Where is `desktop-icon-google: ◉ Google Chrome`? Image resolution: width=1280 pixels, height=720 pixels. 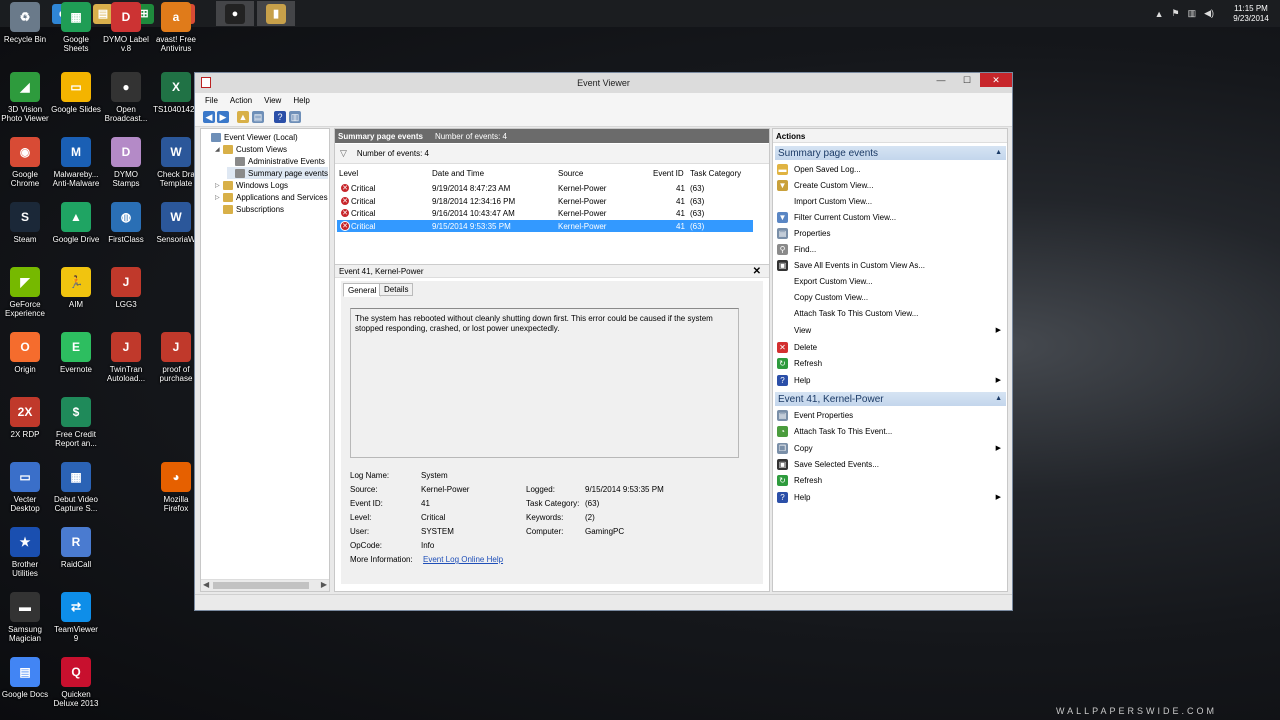
desktop-icon-google: ◉ Google Chrome is located at coordinates (26, 162).